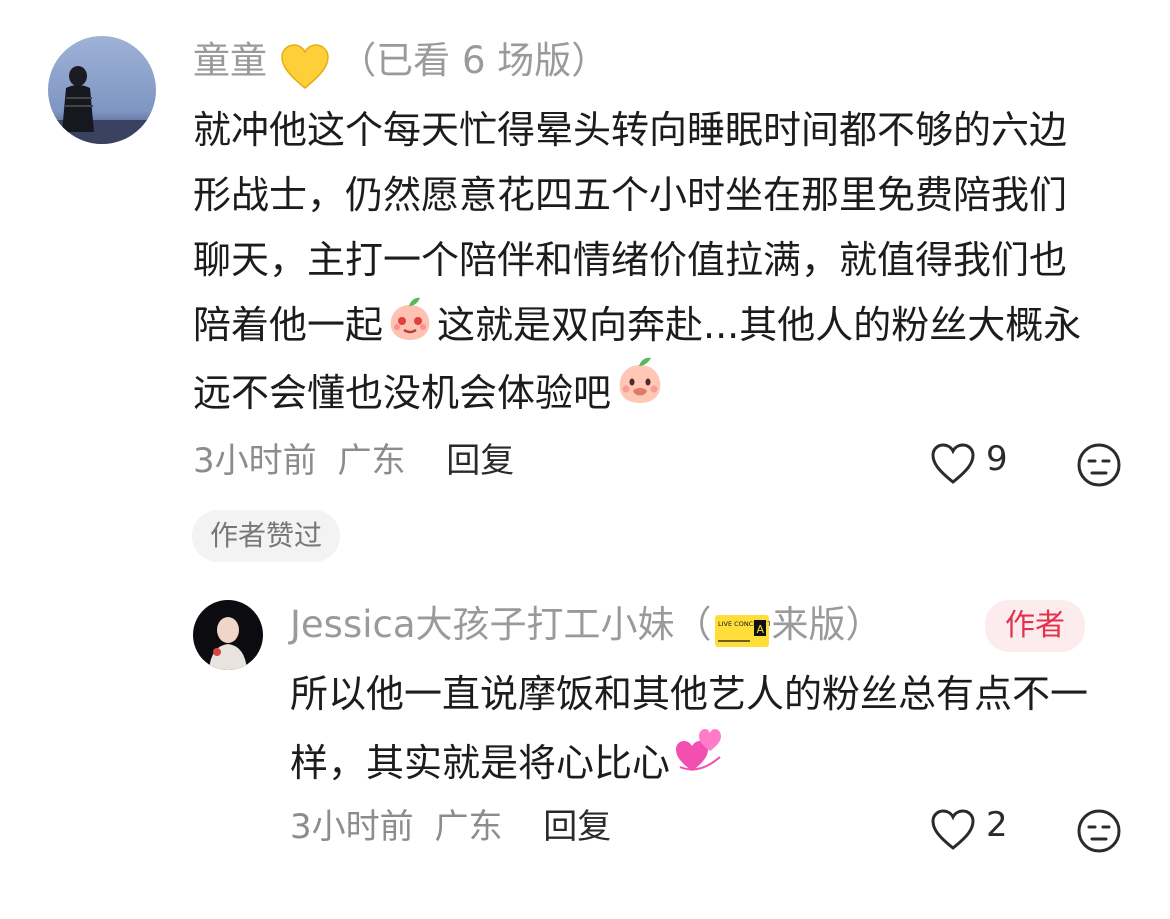 This screenshot has width=1170, height=919. Describe the element at coordinates (352, 827) in the screenshot. I see `reply-time: 3小时前` at that location.